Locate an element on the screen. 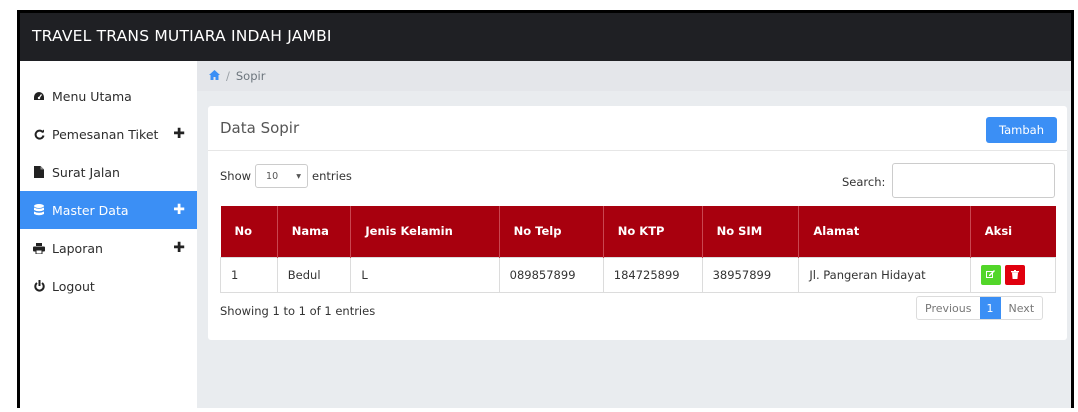 The height and width of the screenshot is (412, 1078). show-label: Show is located at coordinates (236, 176).